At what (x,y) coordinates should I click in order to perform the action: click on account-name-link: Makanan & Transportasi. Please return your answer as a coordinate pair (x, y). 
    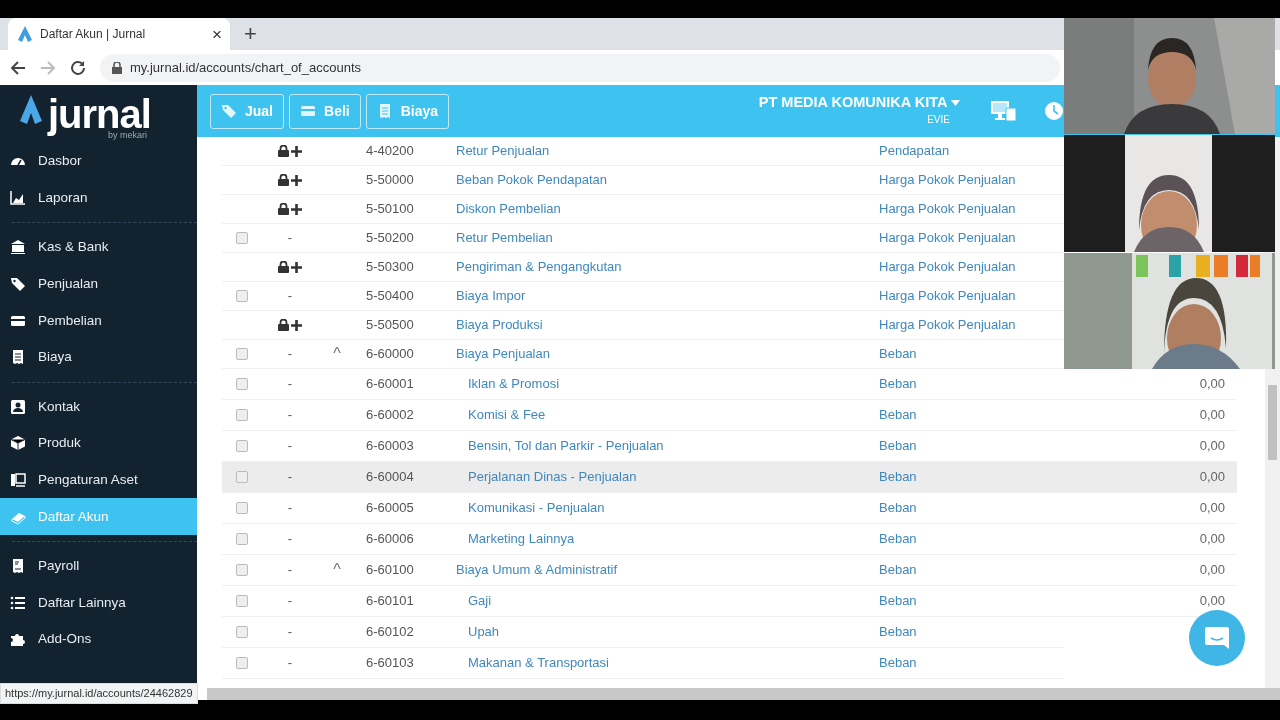
    Looking at the image, I should click on (538, 663).